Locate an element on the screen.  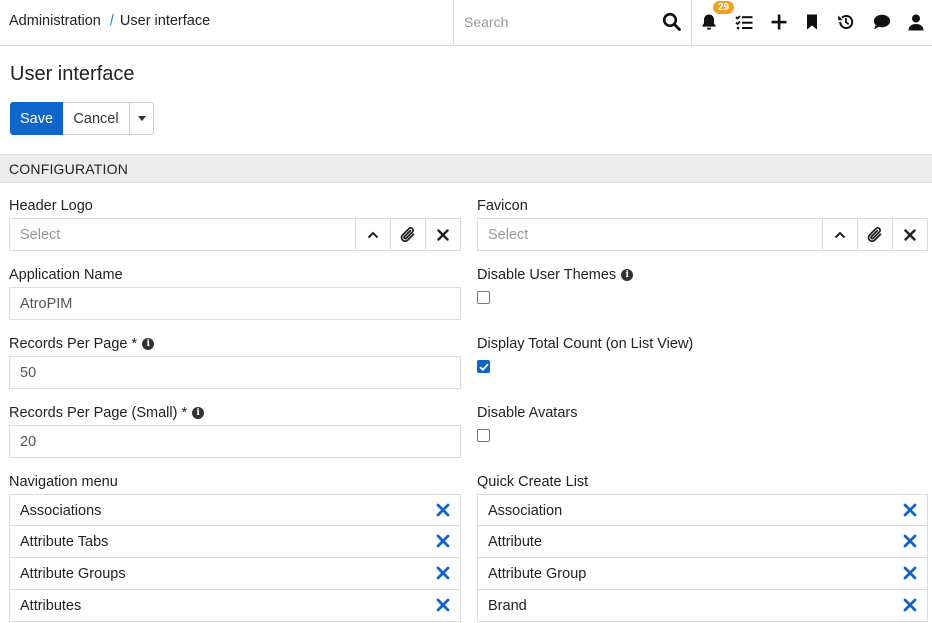
display-total-count-label: Display Total Count (on List View) is located at coordinates (585, 344).